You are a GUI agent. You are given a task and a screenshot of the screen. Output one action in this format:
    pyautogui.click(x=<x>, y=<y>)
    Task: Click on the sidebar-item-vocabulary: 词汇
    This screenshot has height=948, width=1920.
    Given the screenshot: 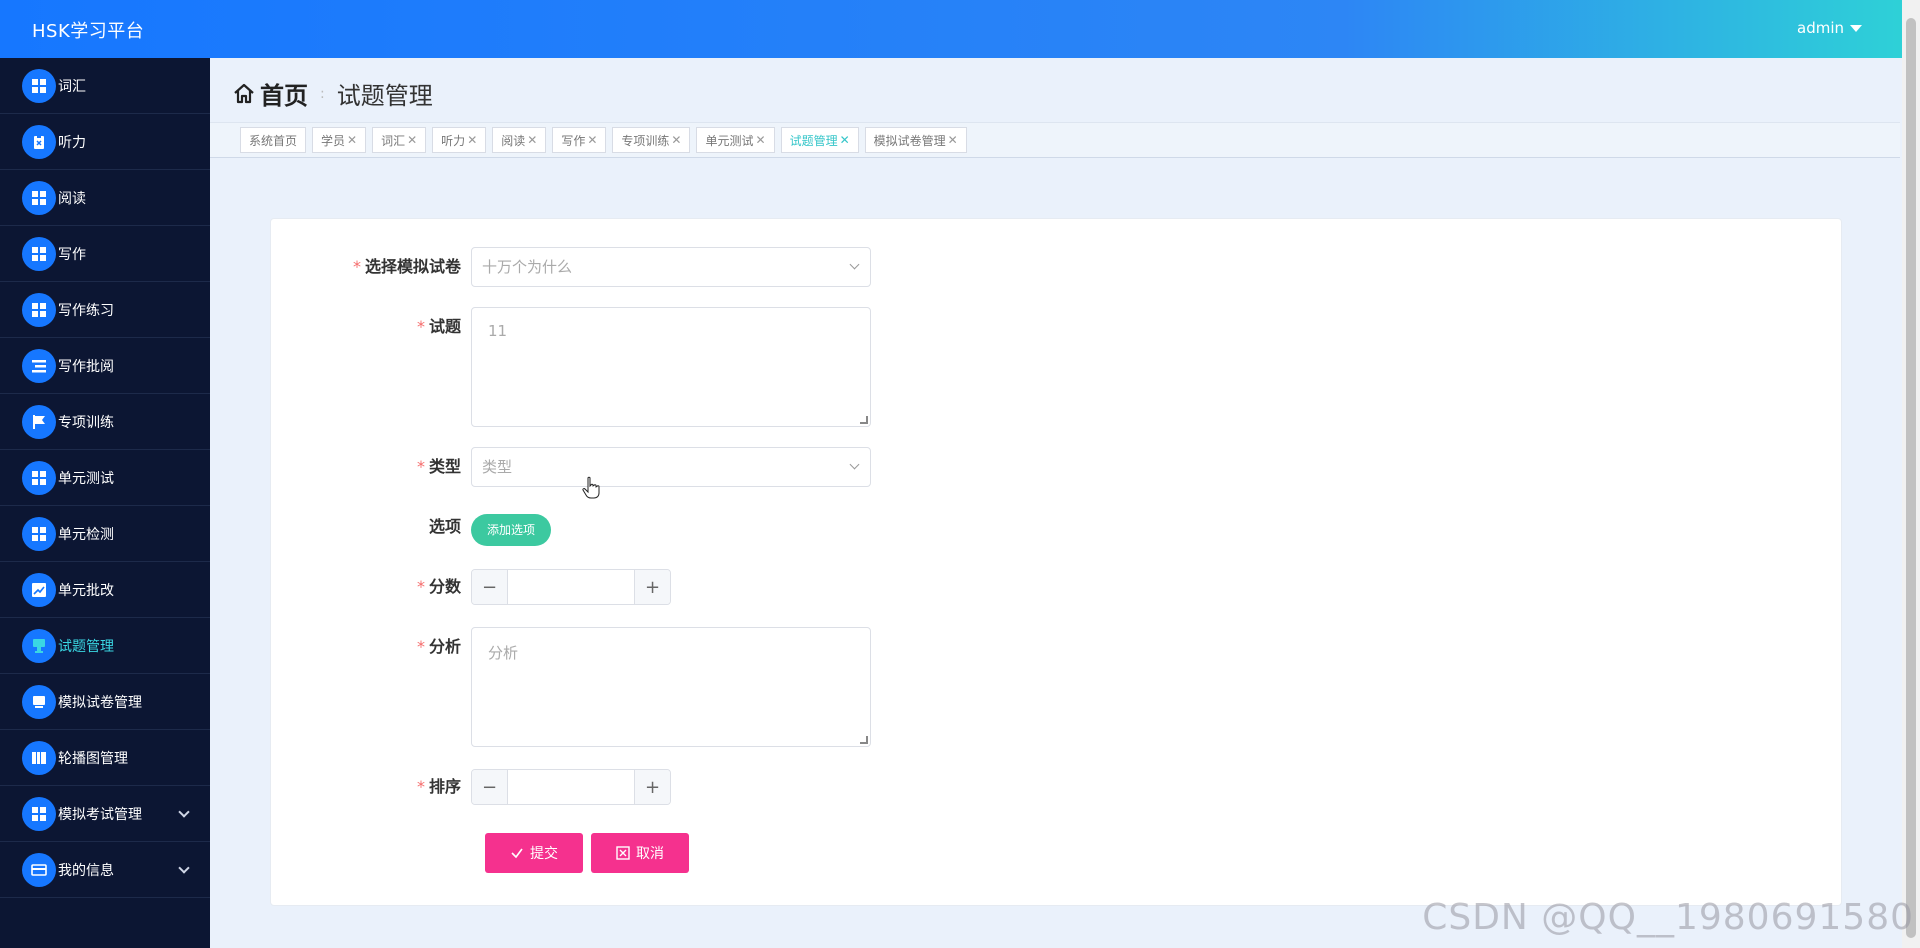 What is the action you would take?
    pyautogui.click(x=105, y=86)
    